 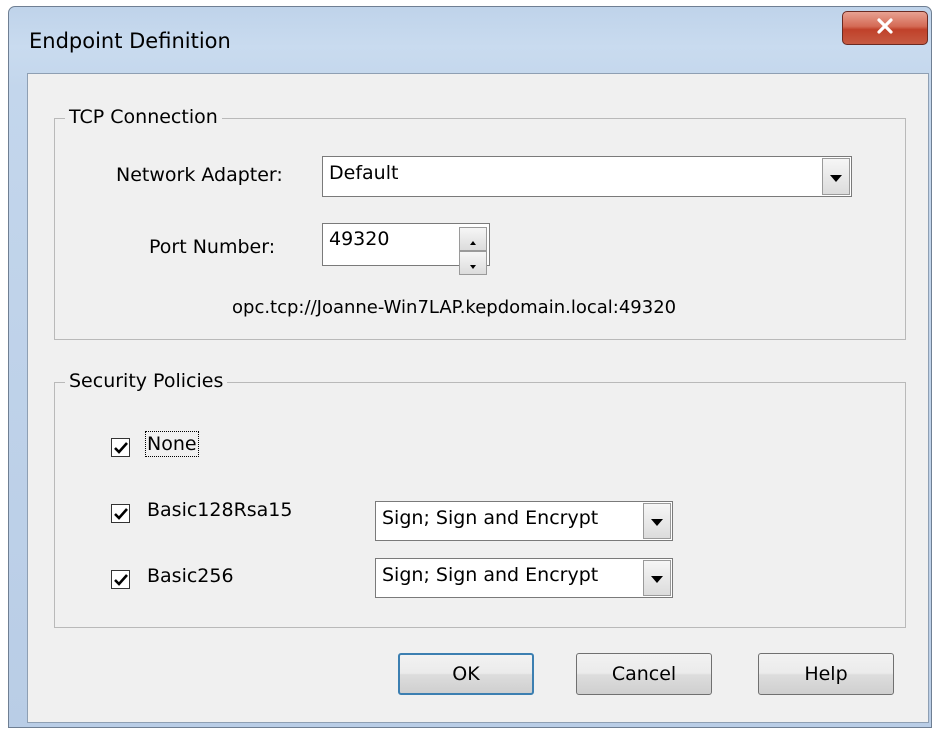 I want to click on checkbox-basic128rsa15, so click(x=120, y=513).